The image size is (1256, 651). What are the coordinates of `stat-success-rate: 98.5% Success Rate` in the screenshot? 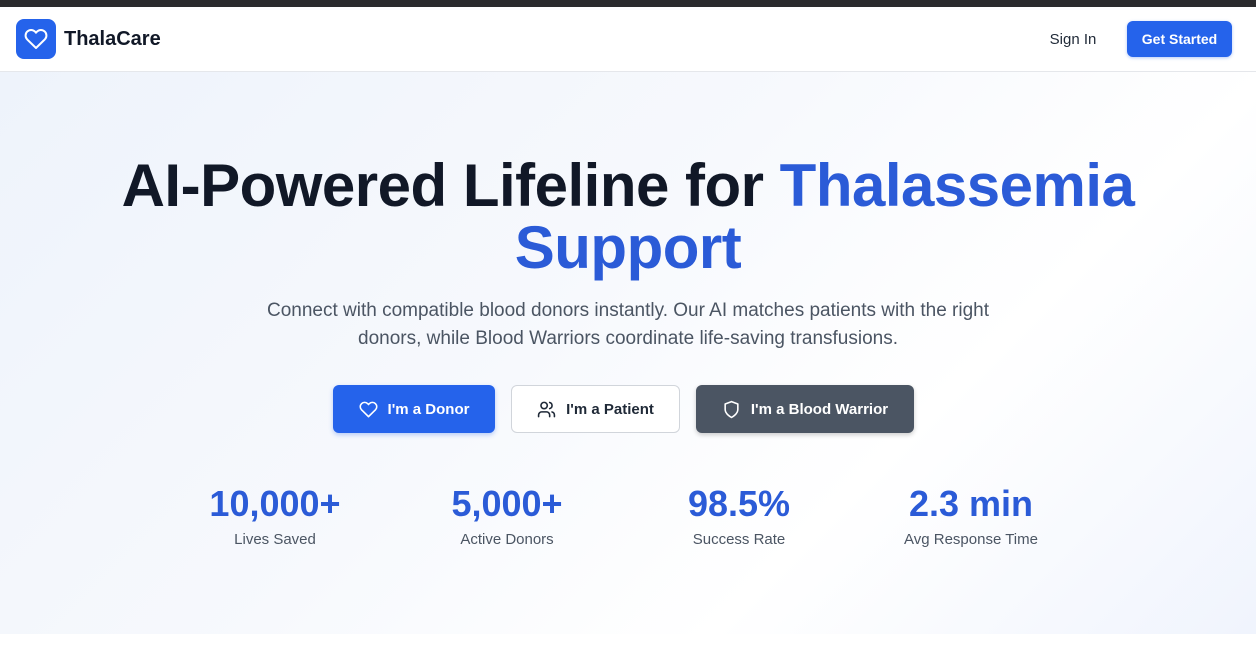 It's located at (739, 516).